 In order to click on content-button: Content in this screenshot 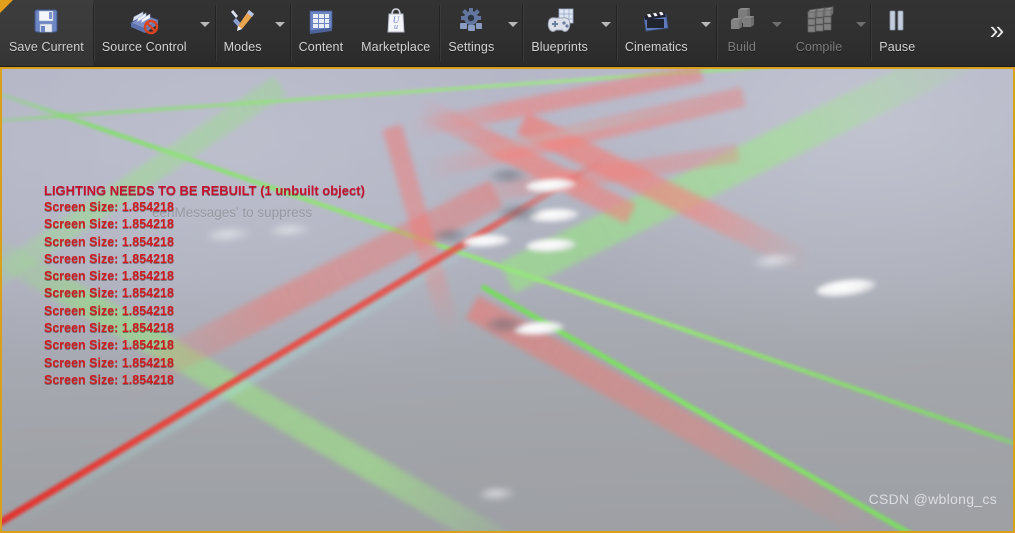, I will do `click(321, 33)`.